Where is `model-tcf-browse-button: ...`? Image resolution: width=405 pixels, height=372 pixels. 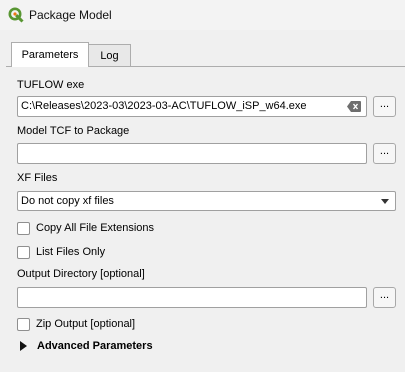
model-tcf-browse-button: ... is located at coordinates (384, 153).